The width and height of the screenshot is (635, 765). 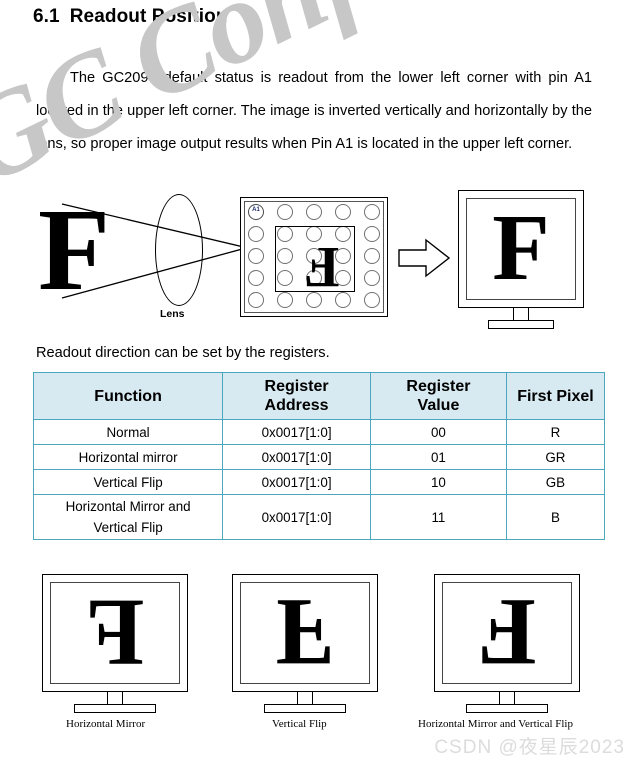 What do you see at coordinates (438, 396) in the screenshot?
I see `column-header-register-value: Register Value` at bounding box center [438, 396].